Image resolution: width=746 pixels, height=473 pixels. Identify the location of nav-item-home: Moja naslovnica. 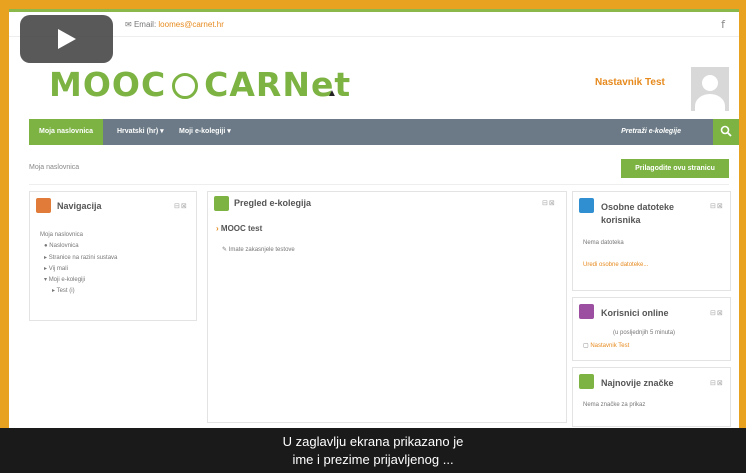
(61, 235).